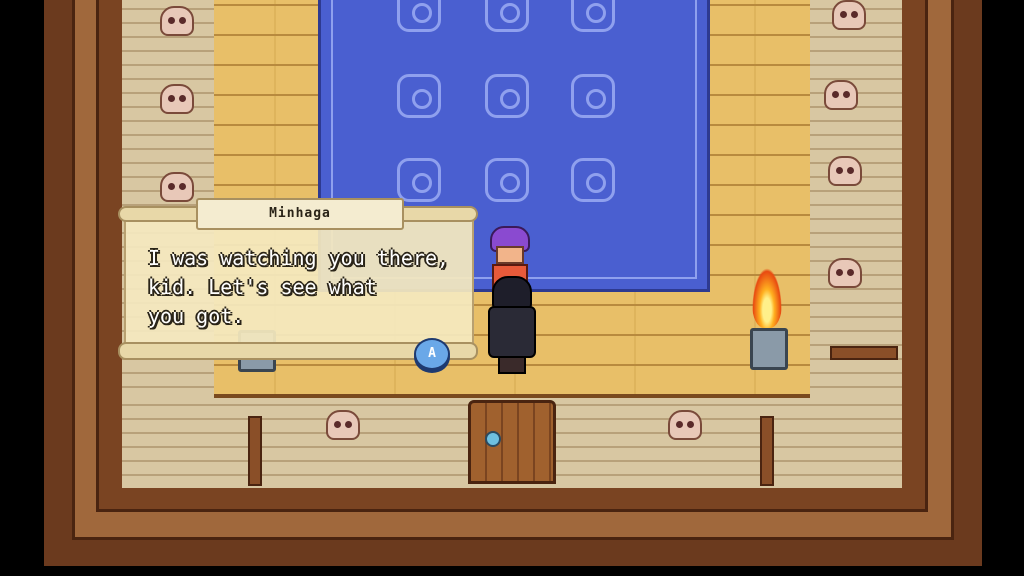 This screenshot has width=1024, height=576. What do you see at coordinates (864, 353) in the screenshot?
I see `wall-beam` at bounding box center [864, 353].